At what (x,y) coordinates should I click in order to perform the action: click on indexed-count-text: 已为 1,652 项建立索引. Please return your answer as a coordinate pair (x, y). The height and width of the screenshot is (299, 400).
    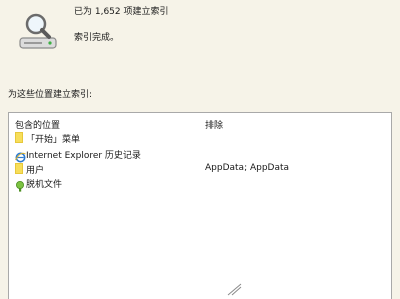
    Looking at the image, I should click on (121, 12).